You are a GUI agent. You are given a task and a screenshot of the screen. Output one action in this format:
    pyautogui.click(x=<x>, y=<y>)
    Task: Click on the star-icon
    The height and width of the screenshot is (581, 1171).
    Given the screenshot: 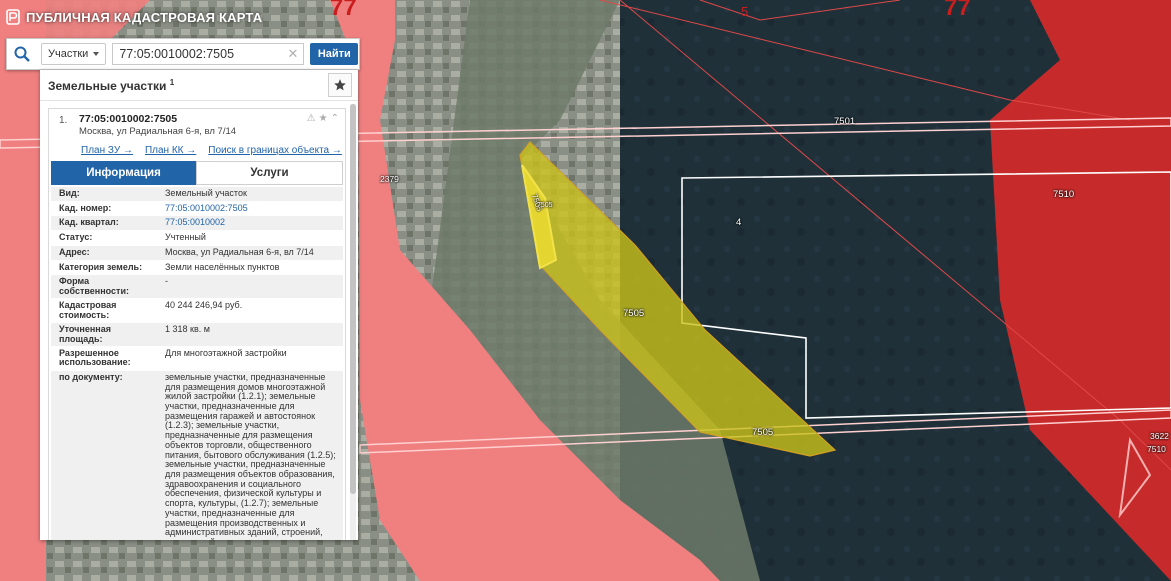 What is the action you would take?
    pyautogui.click(x=340, y=85)
    